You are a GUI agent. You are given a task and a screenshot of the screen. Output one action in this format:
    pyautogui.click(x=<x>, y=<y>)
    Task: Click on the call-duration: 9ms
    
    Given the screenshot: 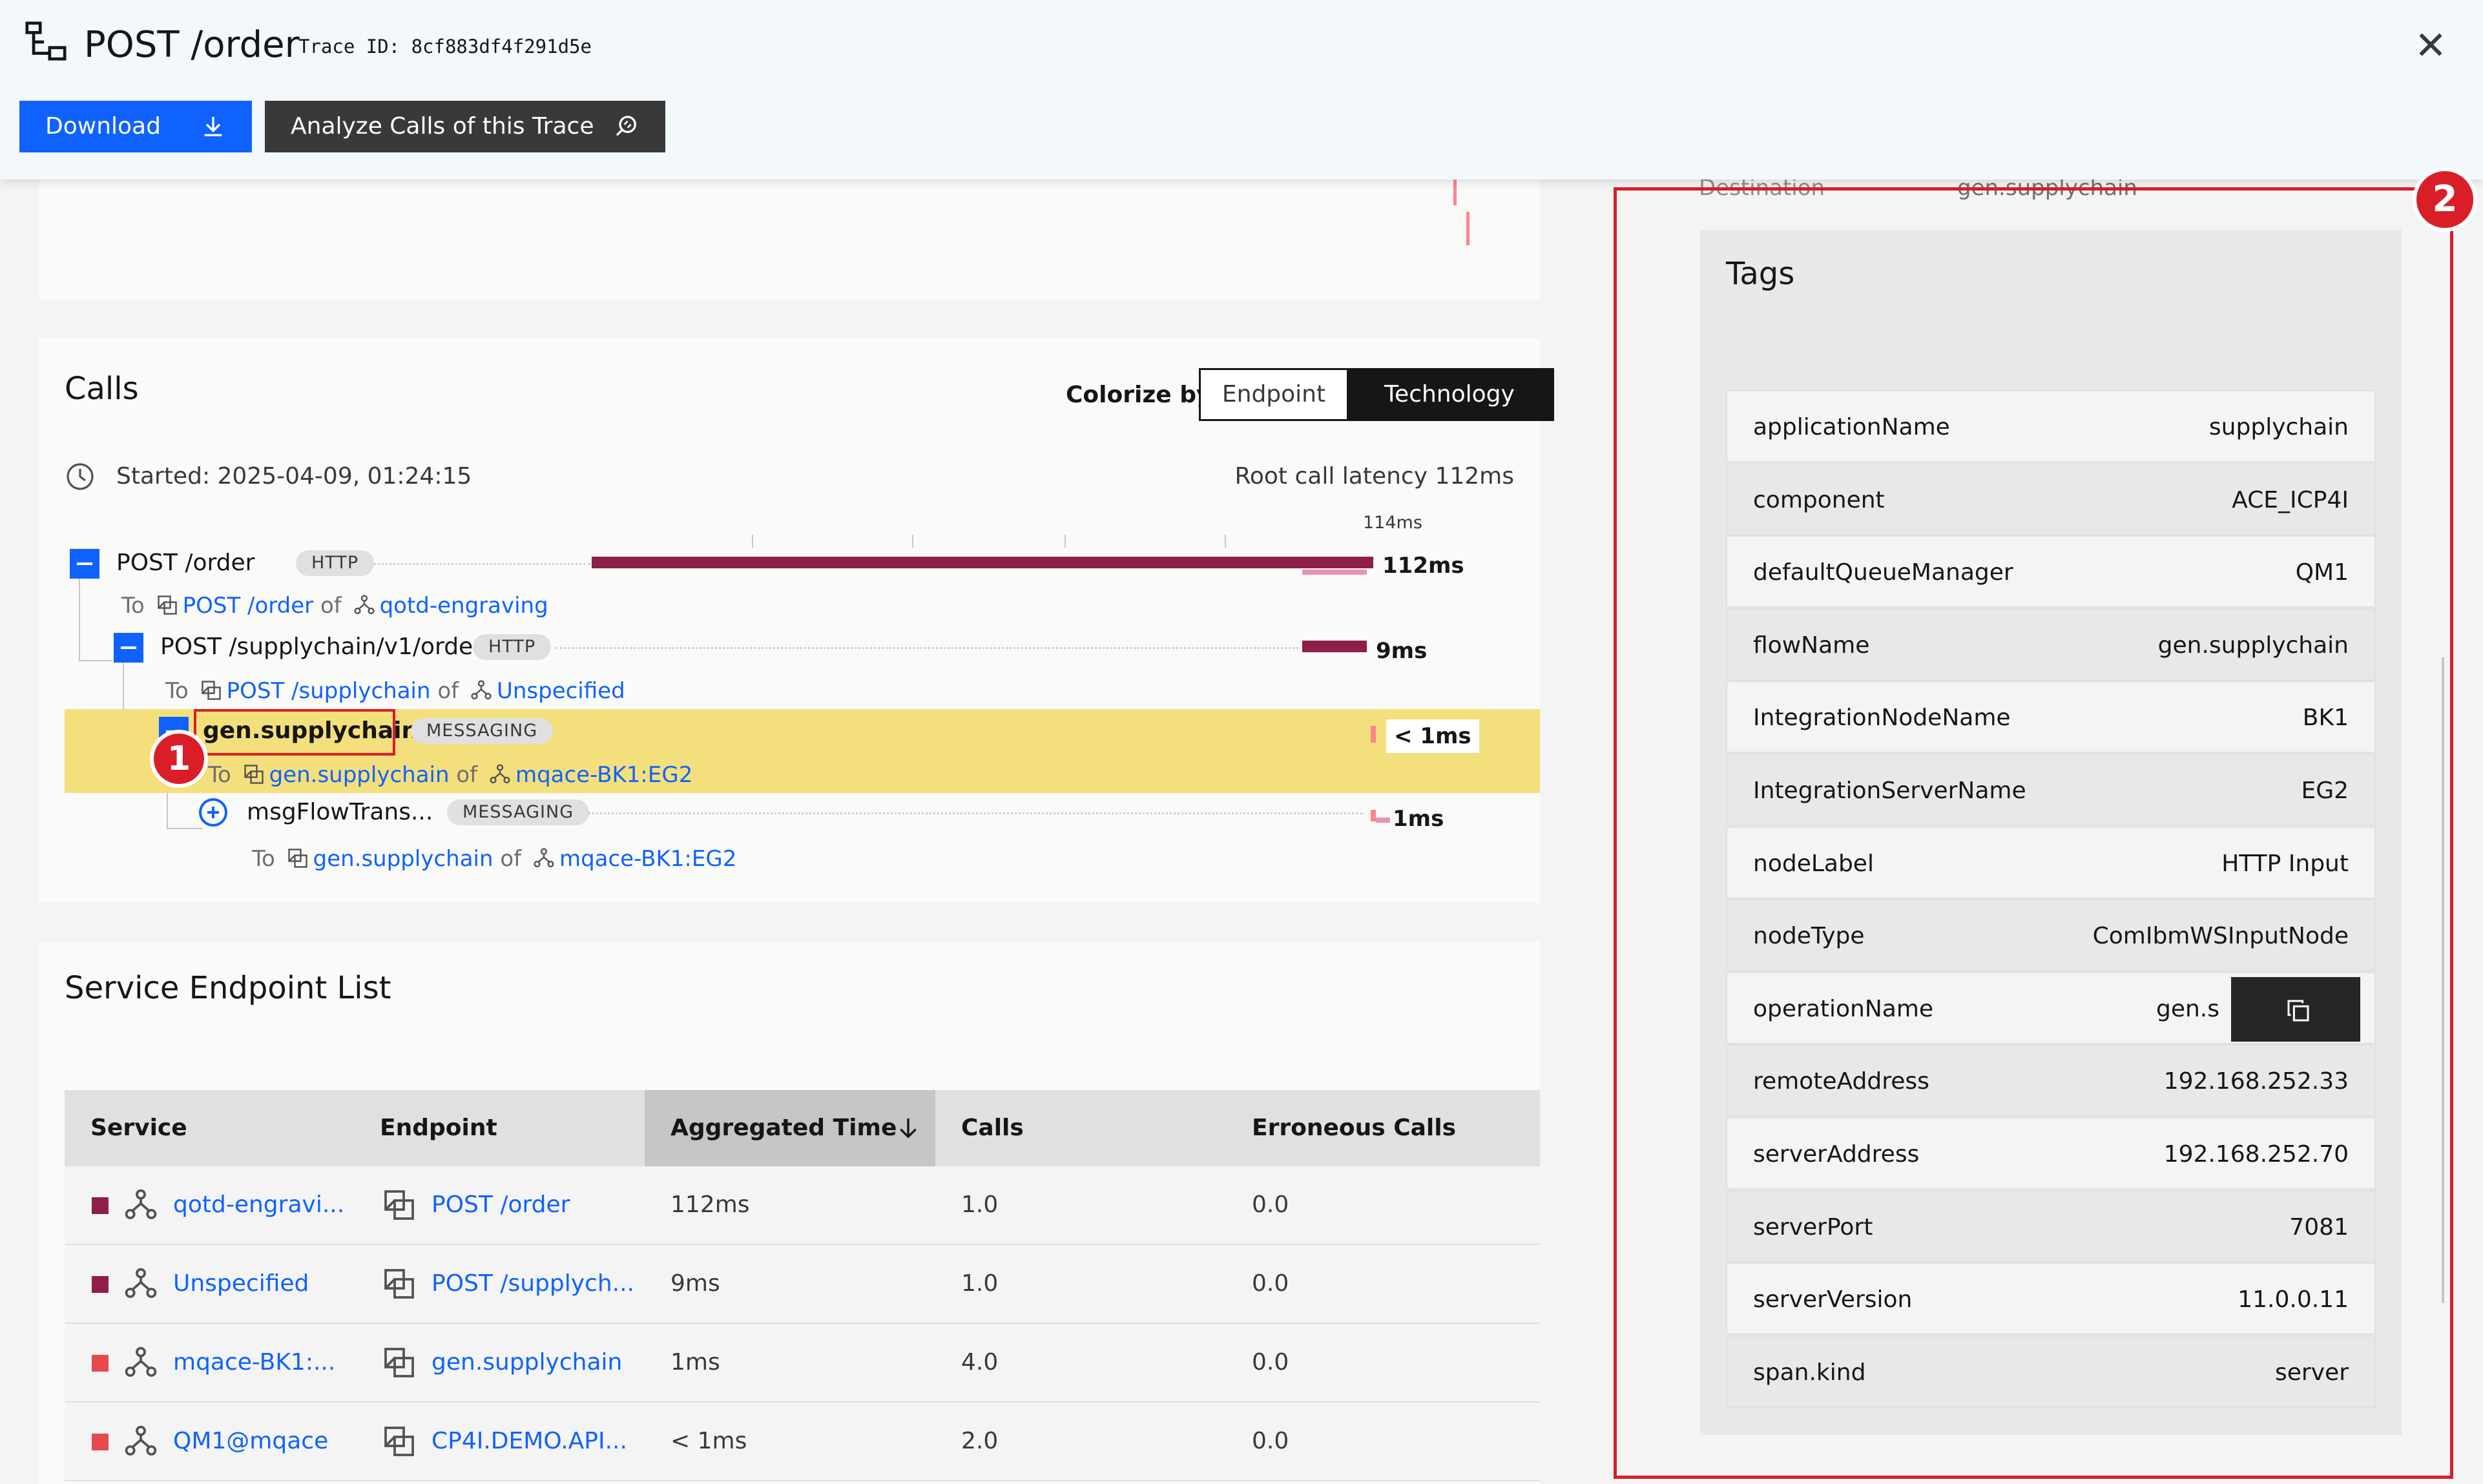 What is the action you would take?
    pyautogui.click(x=1402, y=651)
    